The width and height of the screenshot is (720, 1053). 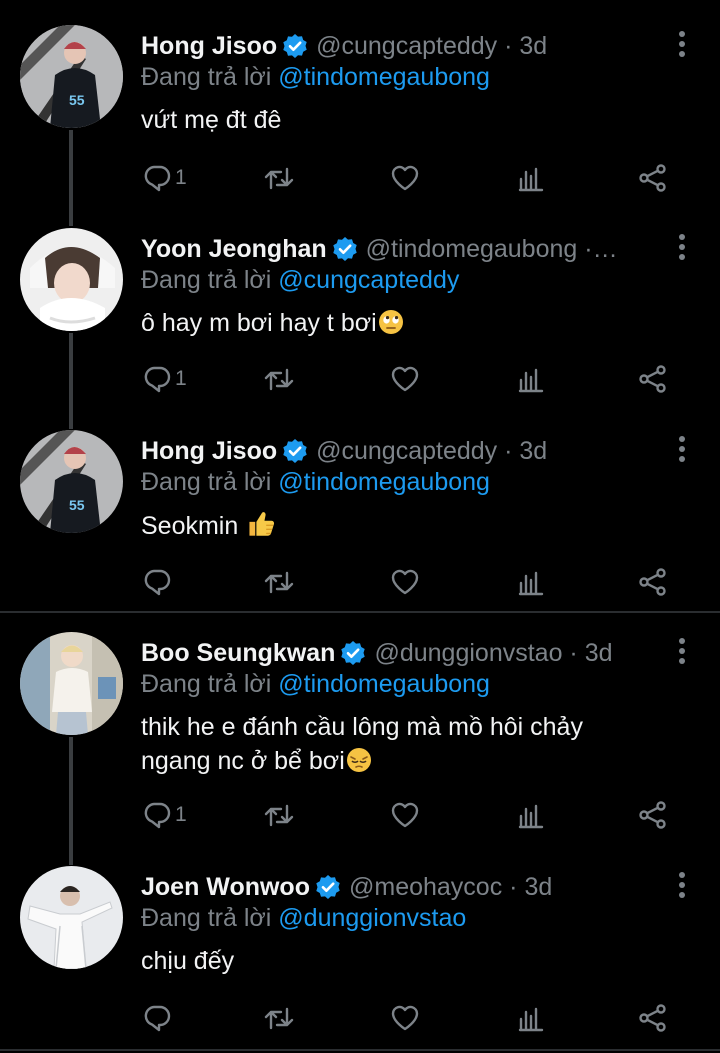 I want to click on tweet-text-line: thik he e đánh cầu lông mà mồ hôi chảy, so click(x=362, y=727).